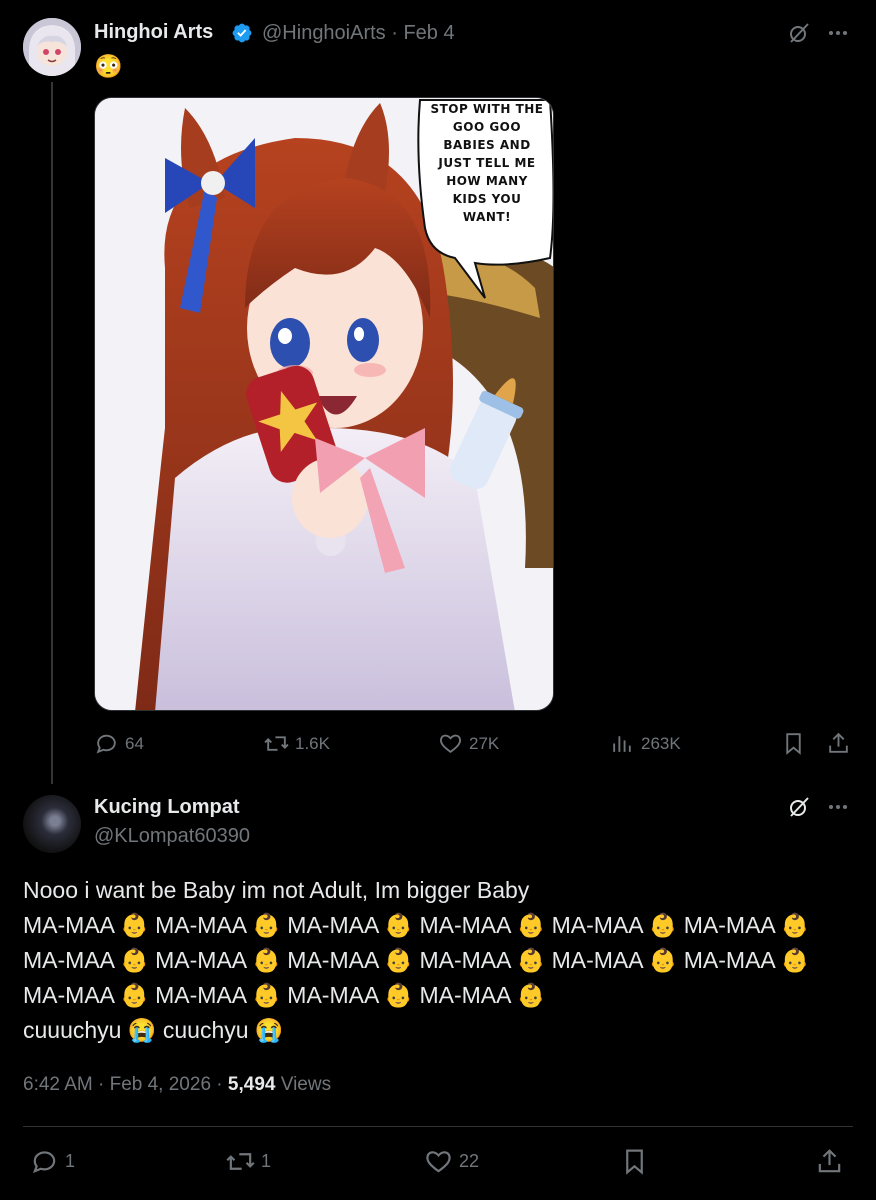  What do you see at coordinates (469, 1161) in the screenshot?
I see `reply-like-count: 22` at bounding box center [469, 1161].